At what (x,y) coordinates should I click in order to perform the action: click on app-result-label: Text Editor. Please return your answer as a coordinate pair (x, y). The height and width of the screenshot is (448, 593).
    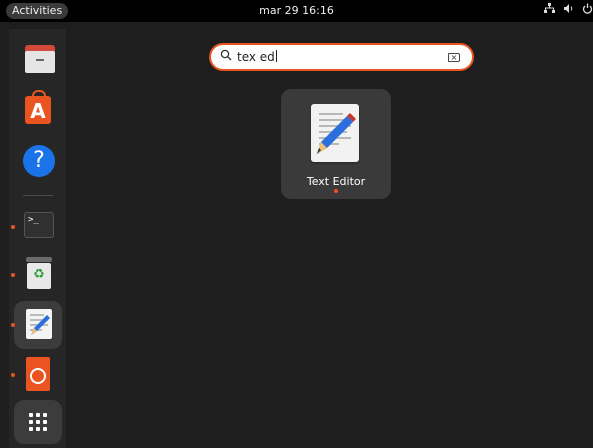
    Looking at the image, I should click on (336, 181).